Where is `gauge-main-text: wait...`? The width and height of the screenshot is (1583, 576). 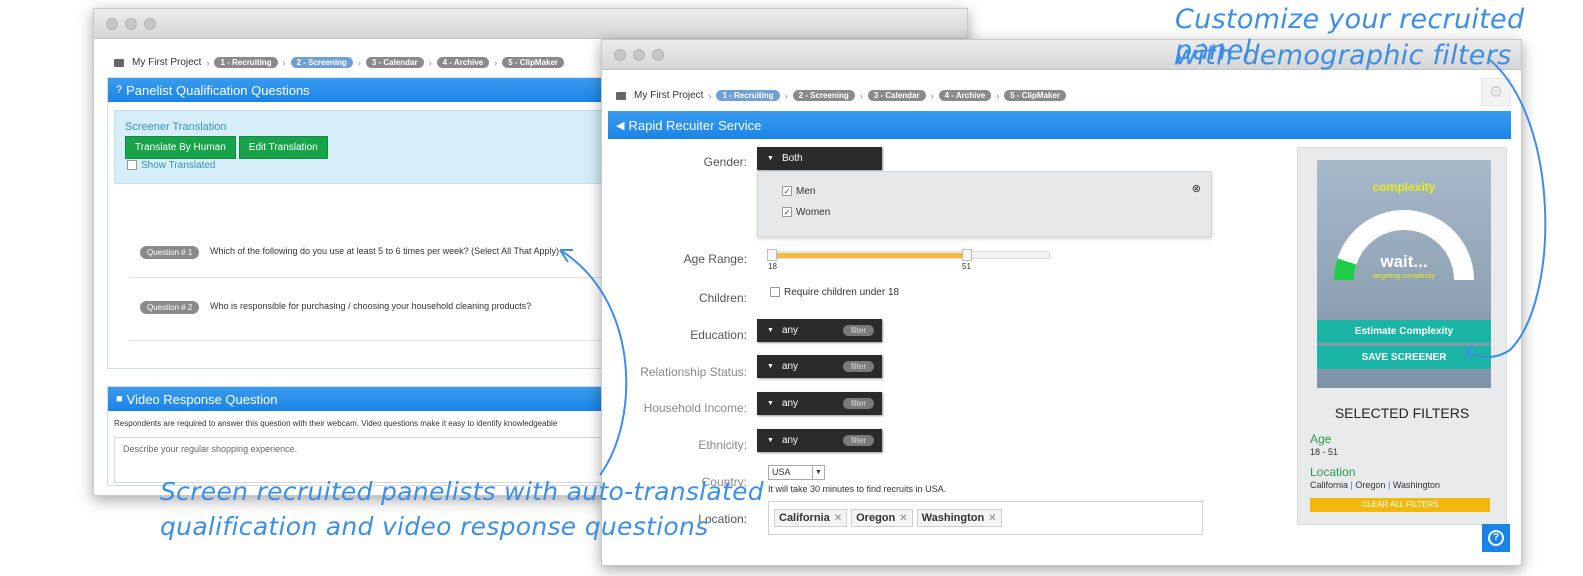
gauge-main-text: wait... is located at coordinates (1404, 261).